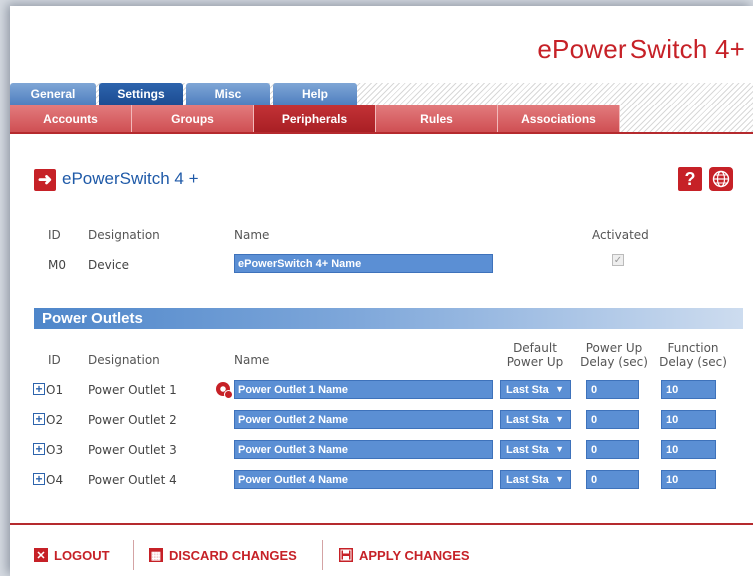 The height and width of the screenshot is (576, 753). I want to click on trash-icon: ▦, so click(156, 555).